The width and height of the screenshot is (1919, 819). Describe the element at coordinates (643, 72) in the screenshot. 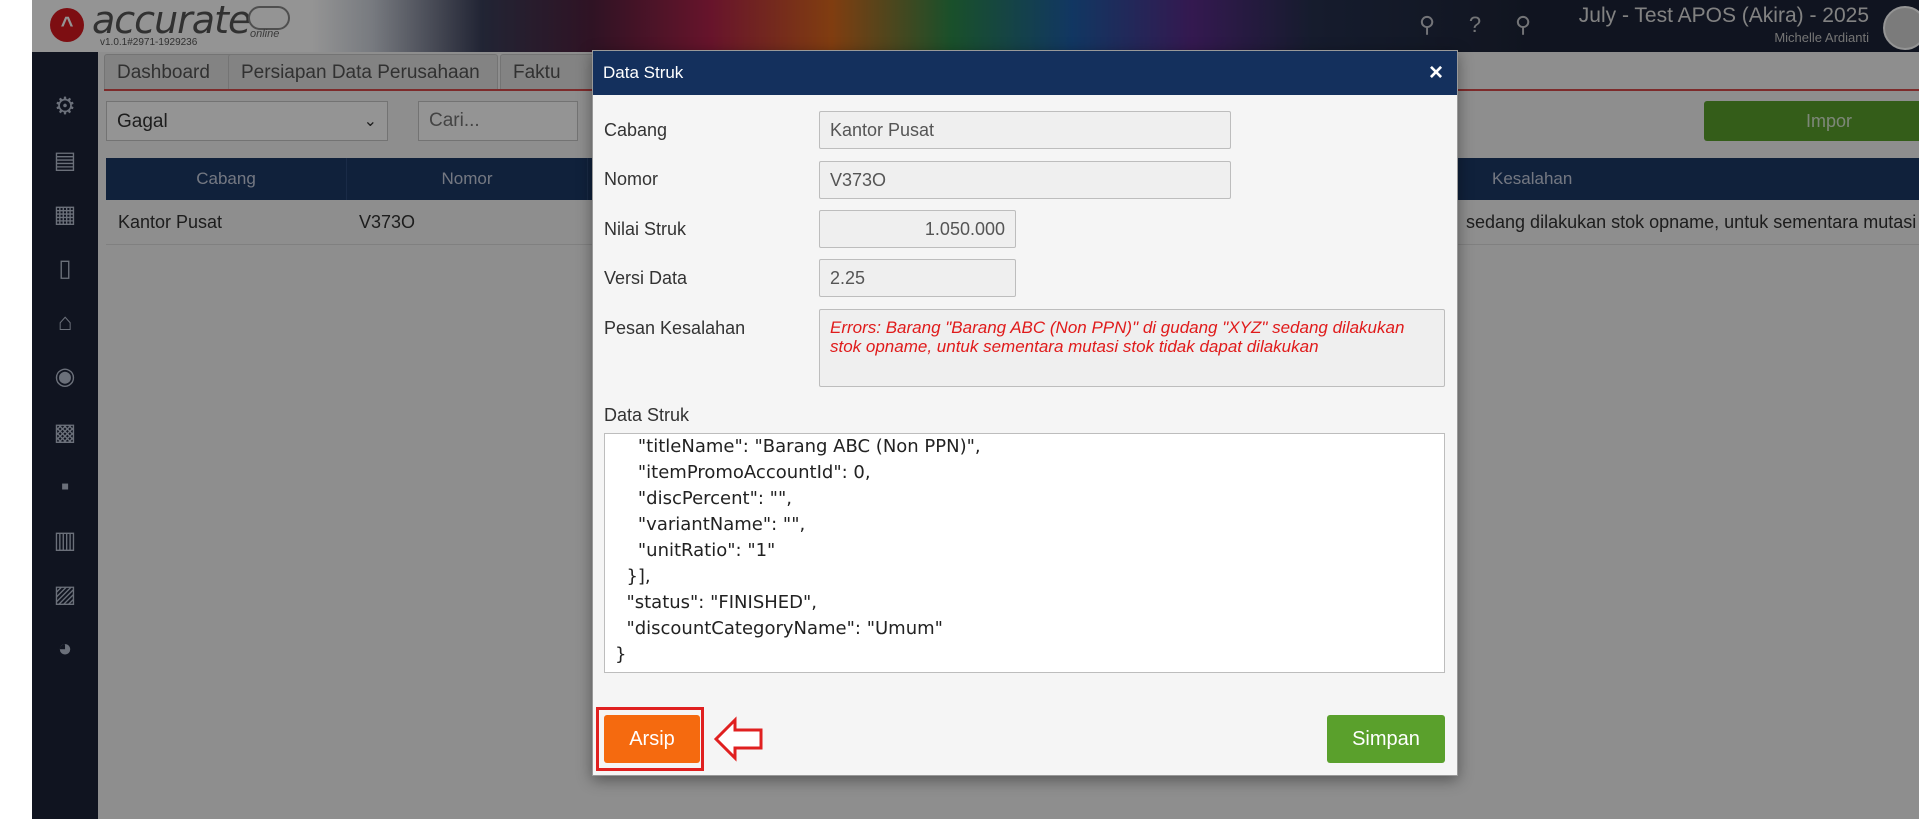

I see `dialog-title: Data Struk` at that location.